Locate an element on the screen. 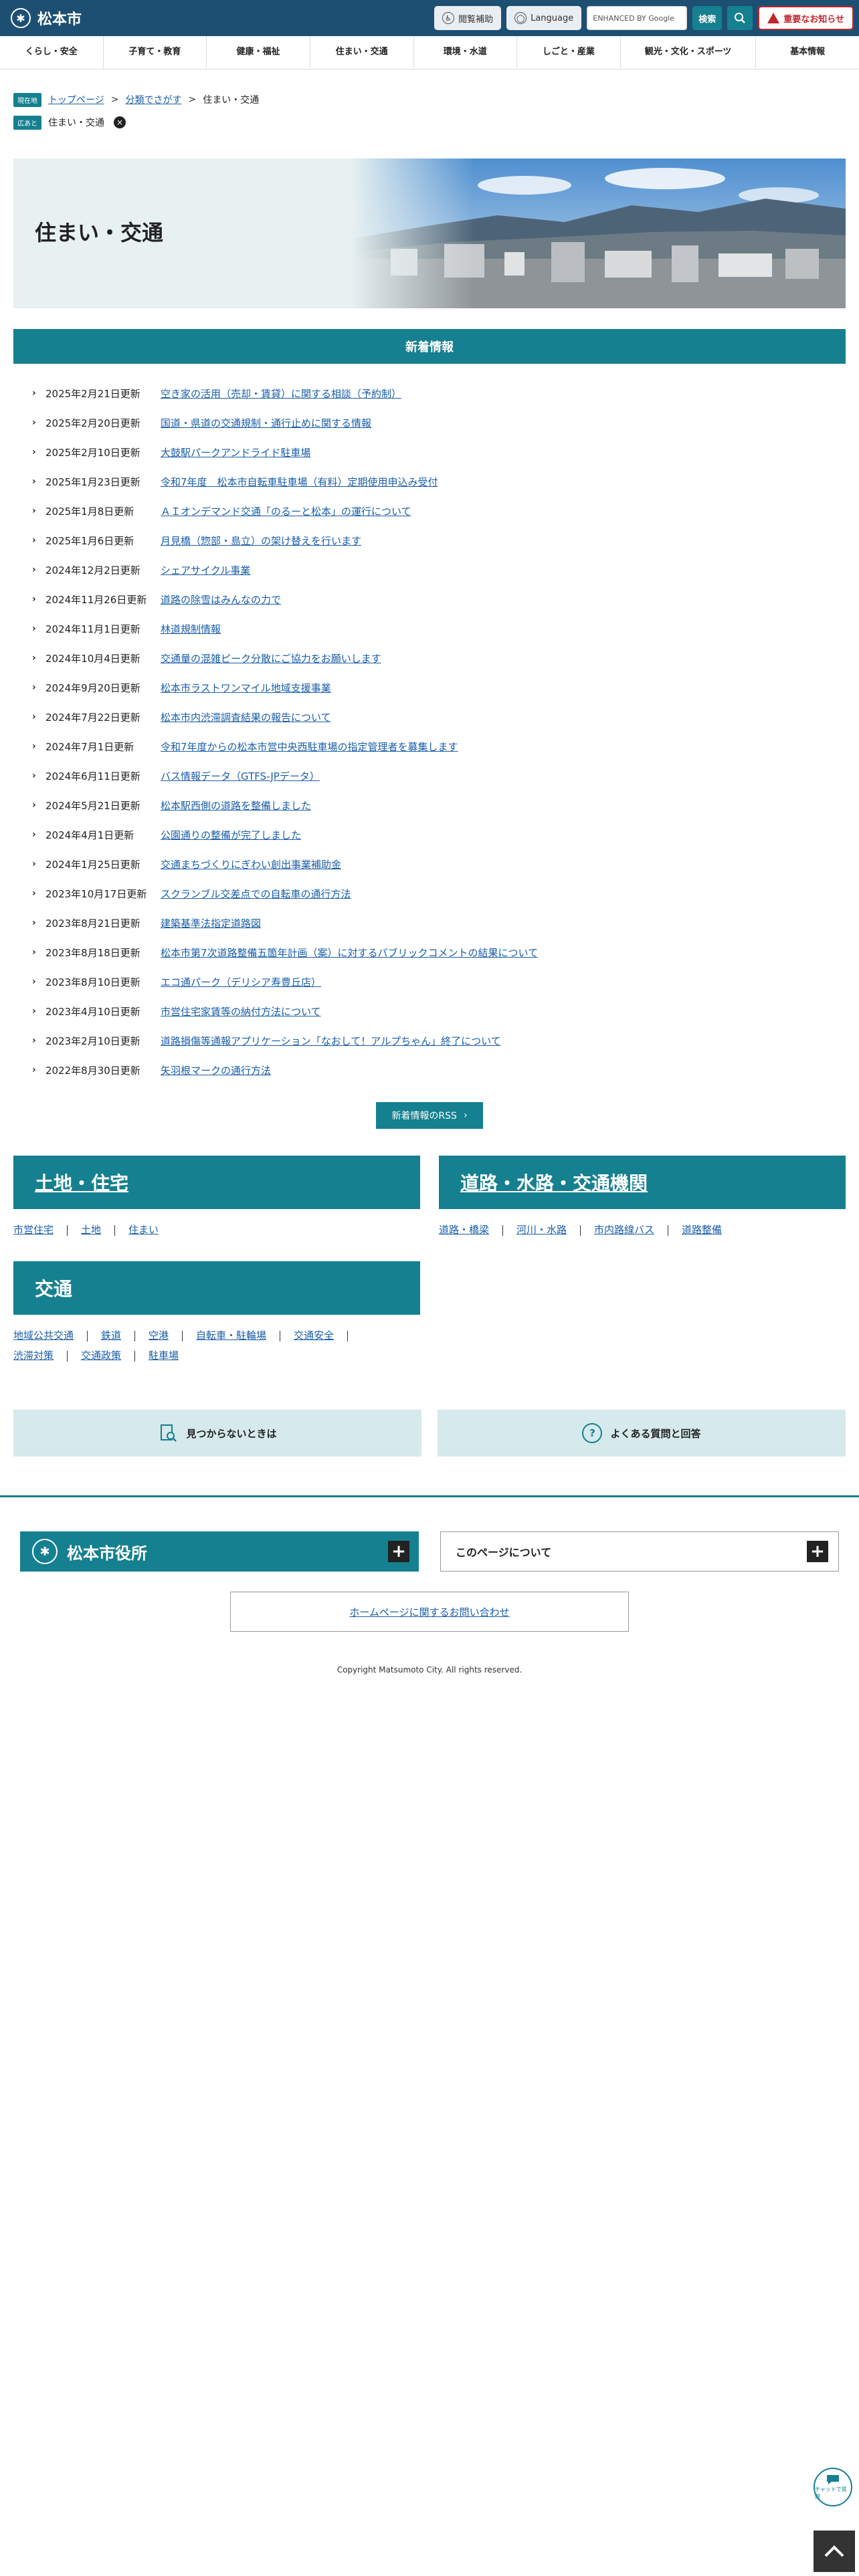 This screenshot has height=2576, width=859. news-link: 交通まちづくりにぎわい創出事業補助金 is located at coordinates (251, 864).